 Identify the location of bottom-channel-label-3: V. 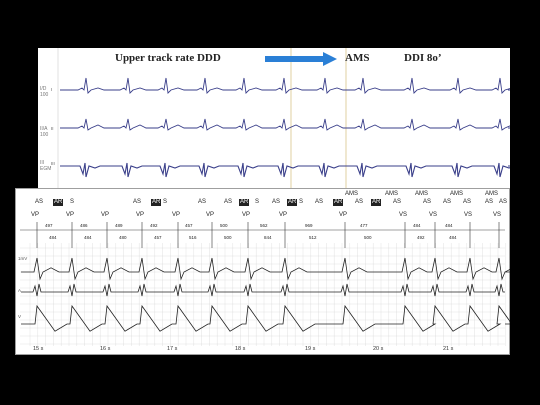
(20, 316).